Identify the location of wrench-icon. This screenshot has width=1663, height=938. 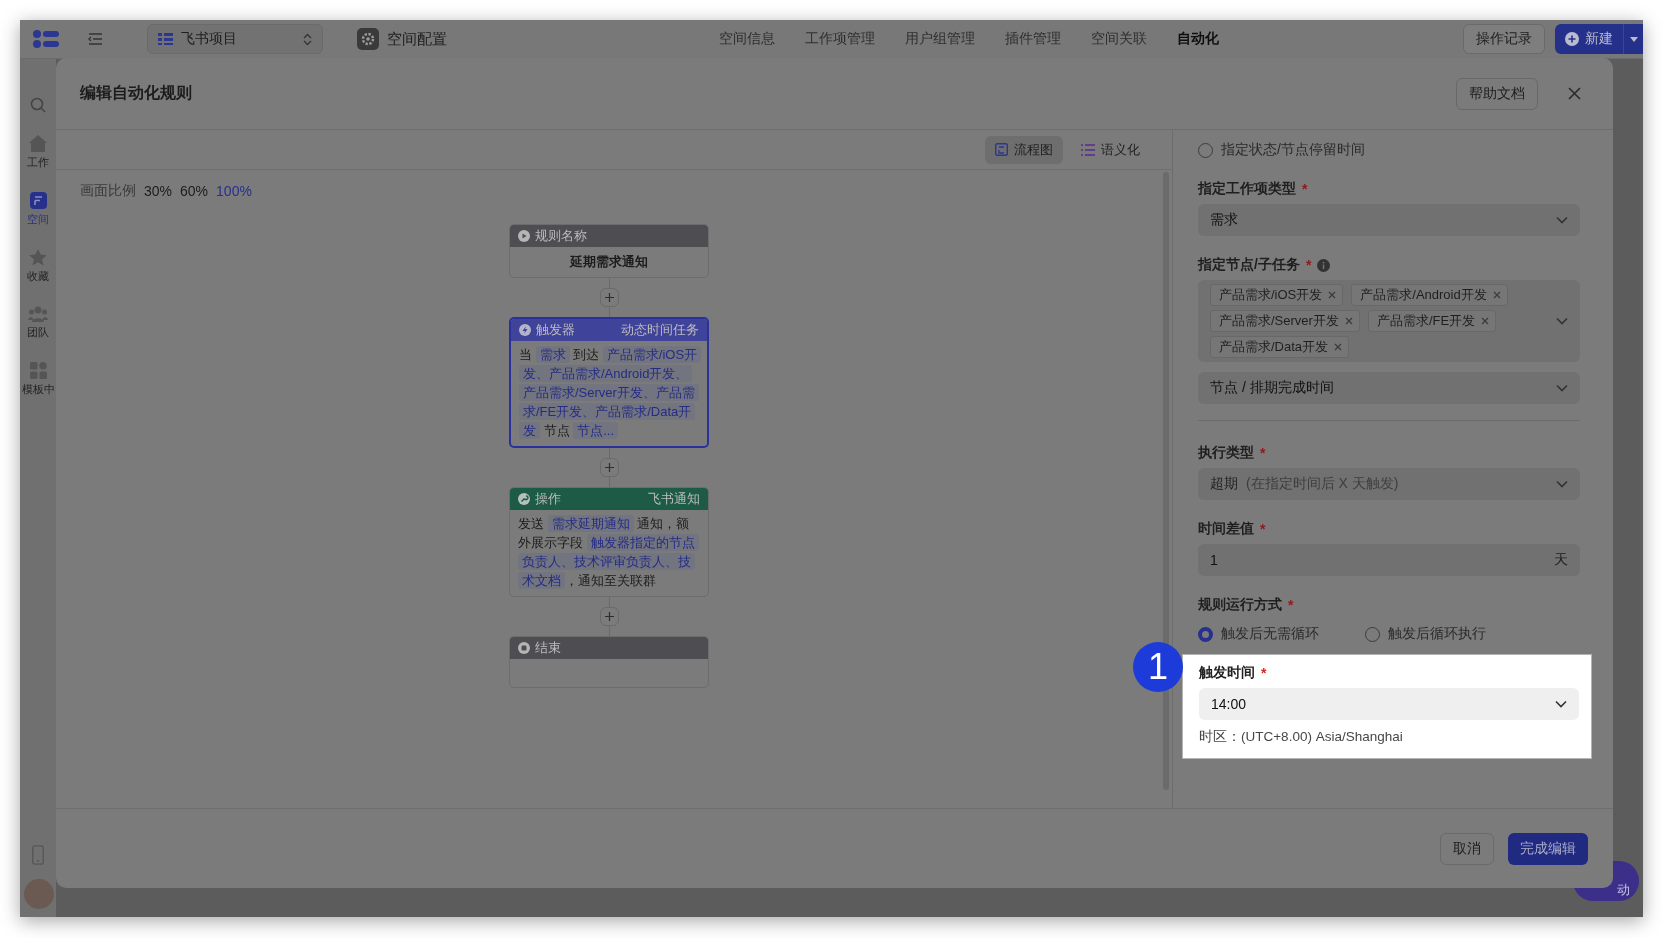
(524, 499).